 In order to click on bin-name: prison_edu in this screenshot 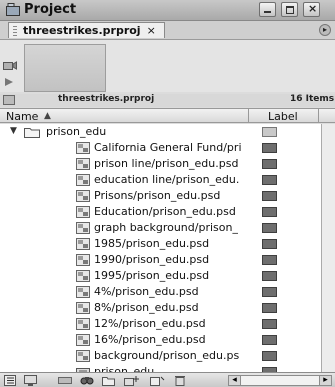, I will do `click(76, 131)`.